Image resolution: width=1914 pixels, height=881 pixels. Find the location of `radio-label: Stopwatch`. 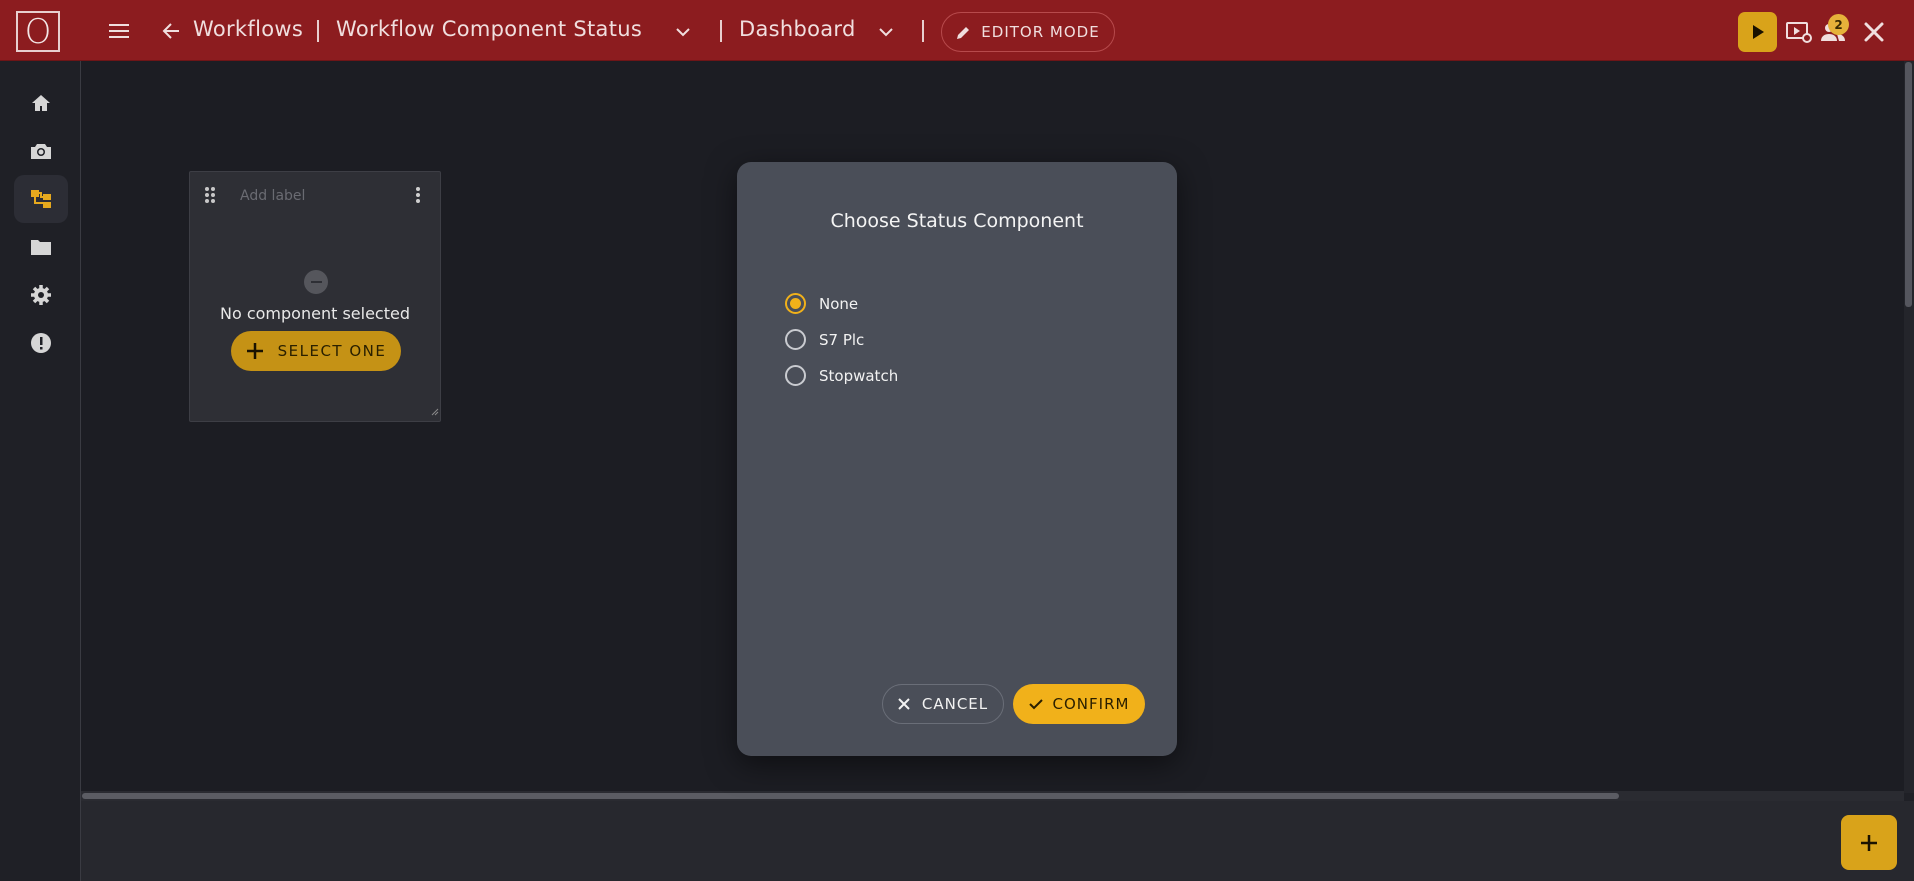

radio-label: Stopwatch is located at coordinates (859, 375).